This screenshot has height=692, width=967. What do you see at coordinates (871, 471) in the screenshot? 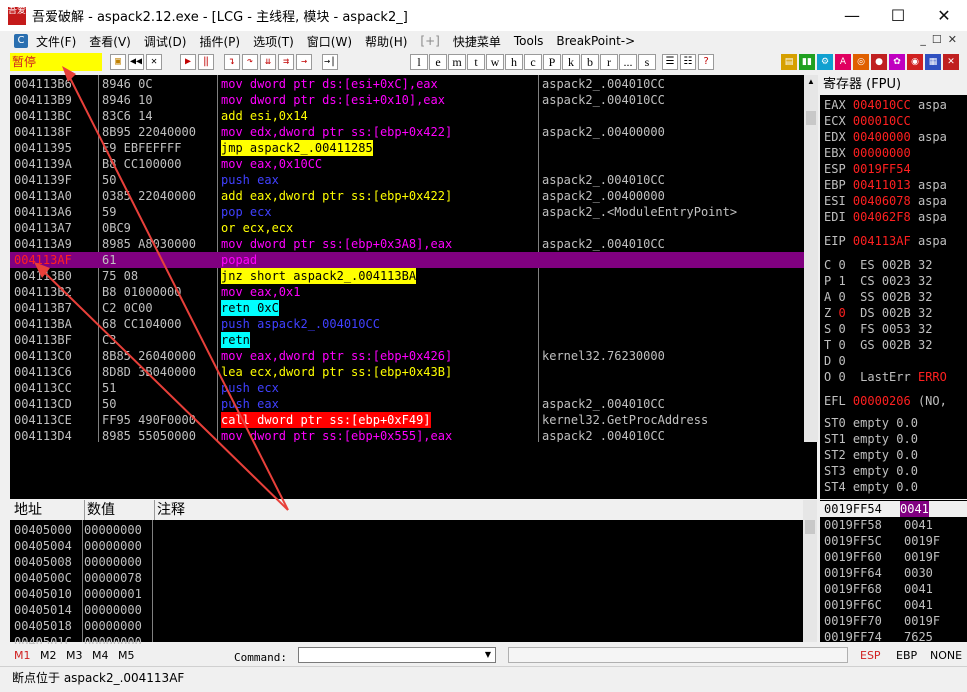
I see `fpu-row: ST3 empty 0.0` at bounding box center [871, 471].